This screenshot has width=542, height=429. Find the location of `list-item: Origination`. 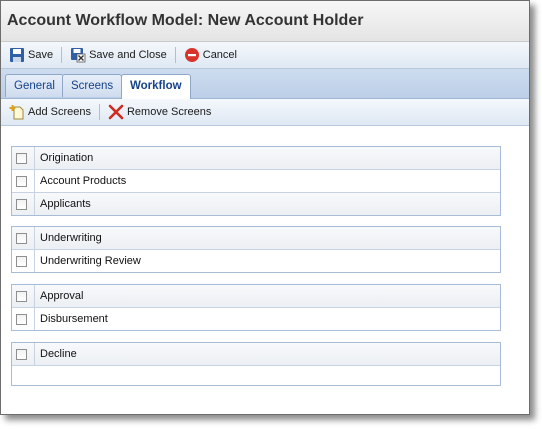

list-item: Origination is located at coordinates (256, 158).